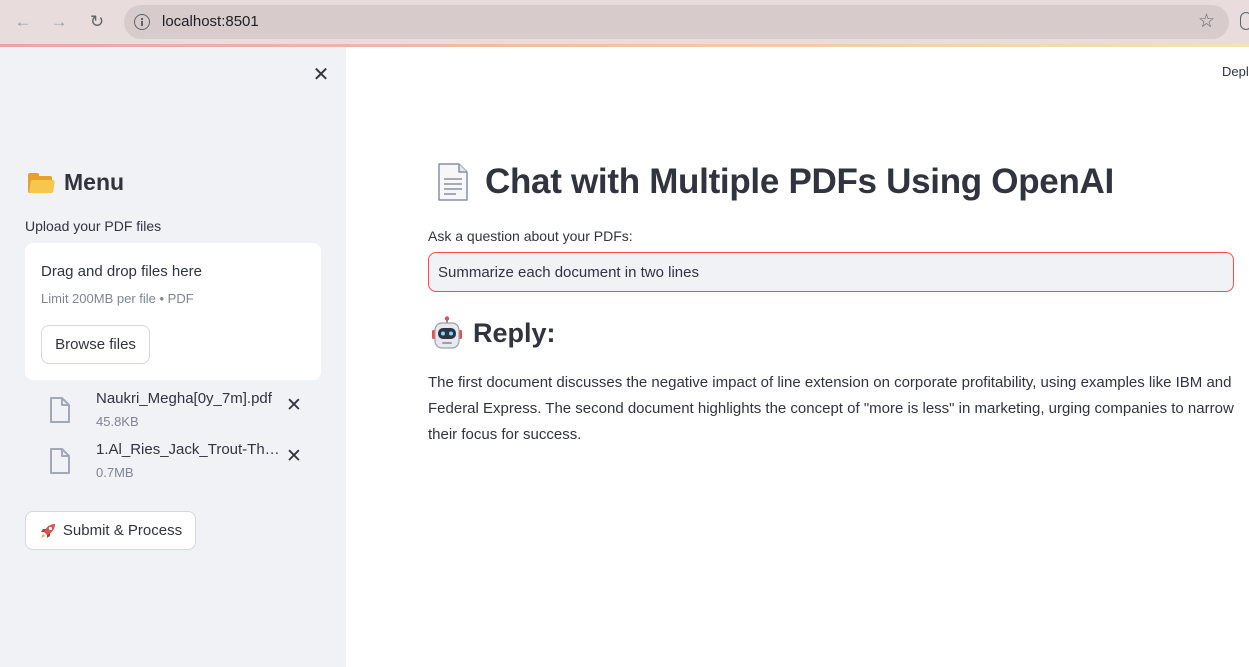 This screenshot has width=1249, height=667. What do you see at coordinates (41, 182) in the screenshot?
I see `folder-icon` at bounding box center [41, 182].